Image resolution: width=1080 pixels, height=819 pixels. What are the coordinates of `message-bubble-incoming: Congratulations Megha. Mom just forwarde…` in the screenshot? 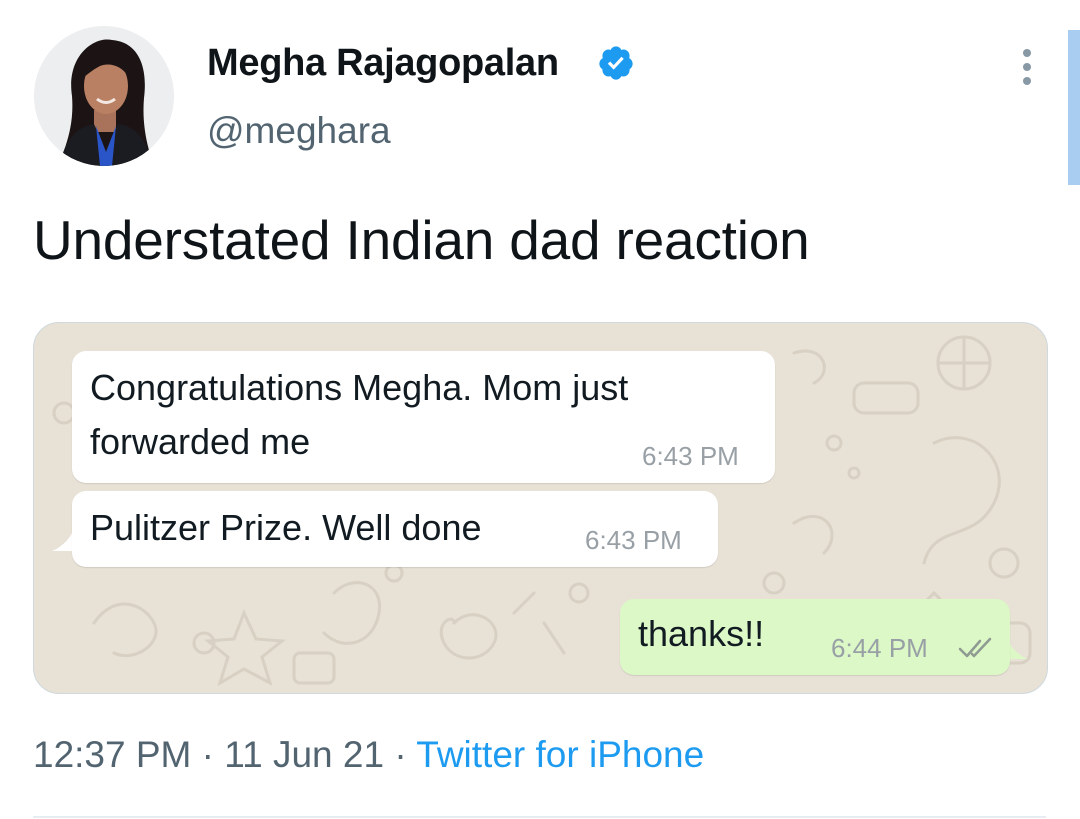 It's located at (423, 417).